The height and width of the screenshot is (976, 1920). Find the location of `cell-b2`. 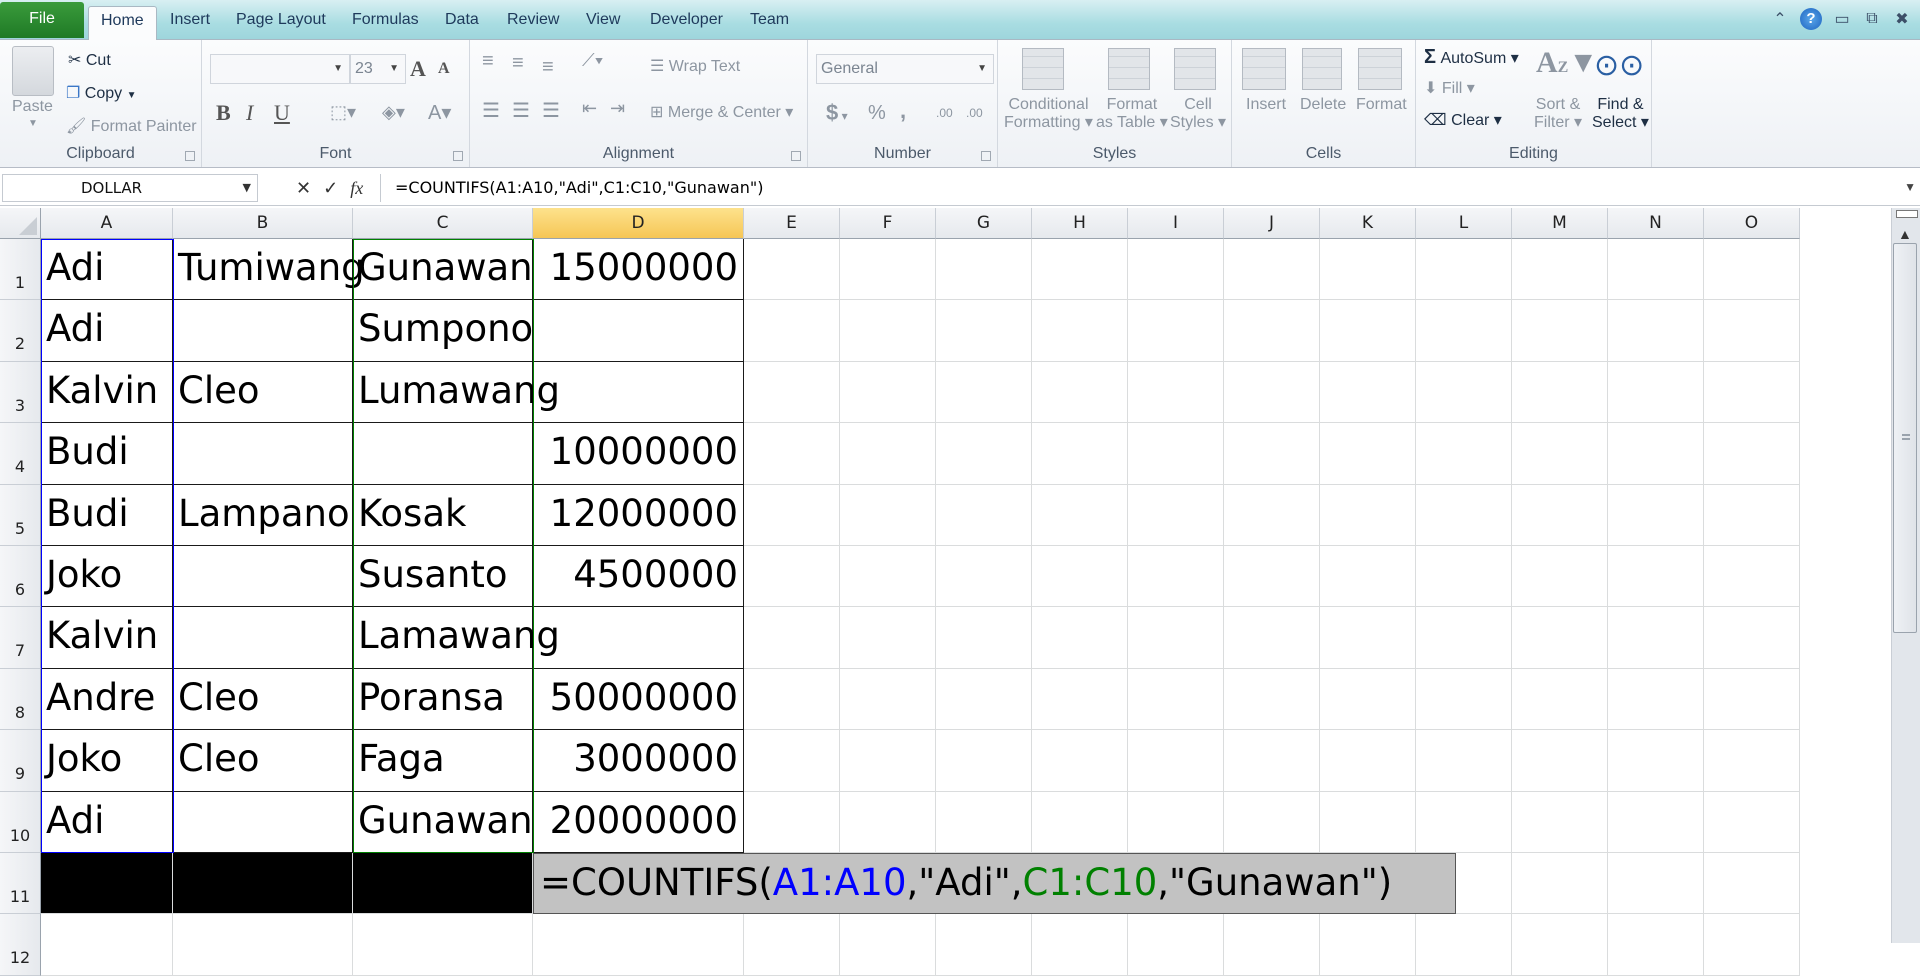

cell-b2 is located at coordinates (263, 331).